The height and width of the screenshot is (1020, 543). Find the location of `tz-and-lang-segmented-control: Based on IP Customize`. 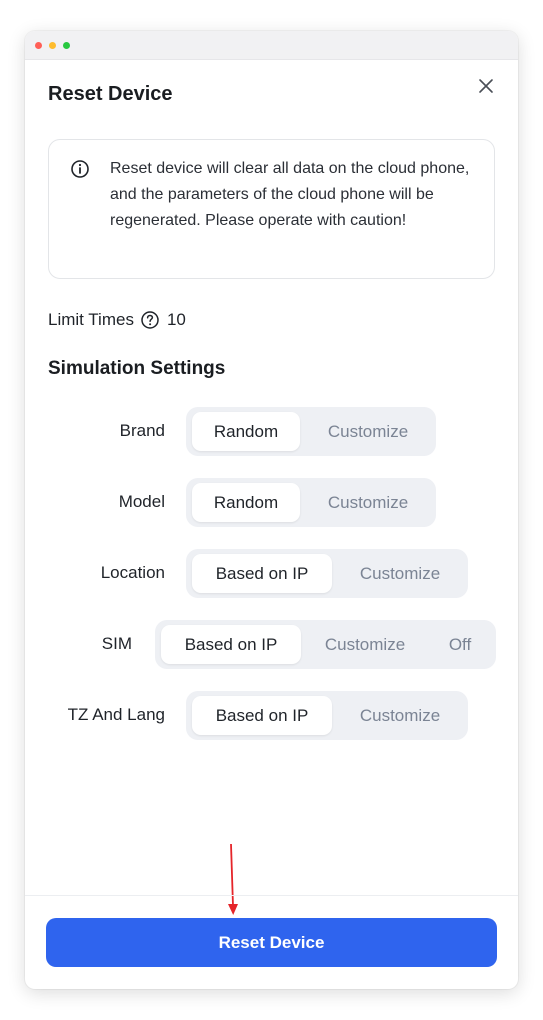

tz-and-lang-segmented-control: Based on IP Customize is located at coordinates (327, 715).